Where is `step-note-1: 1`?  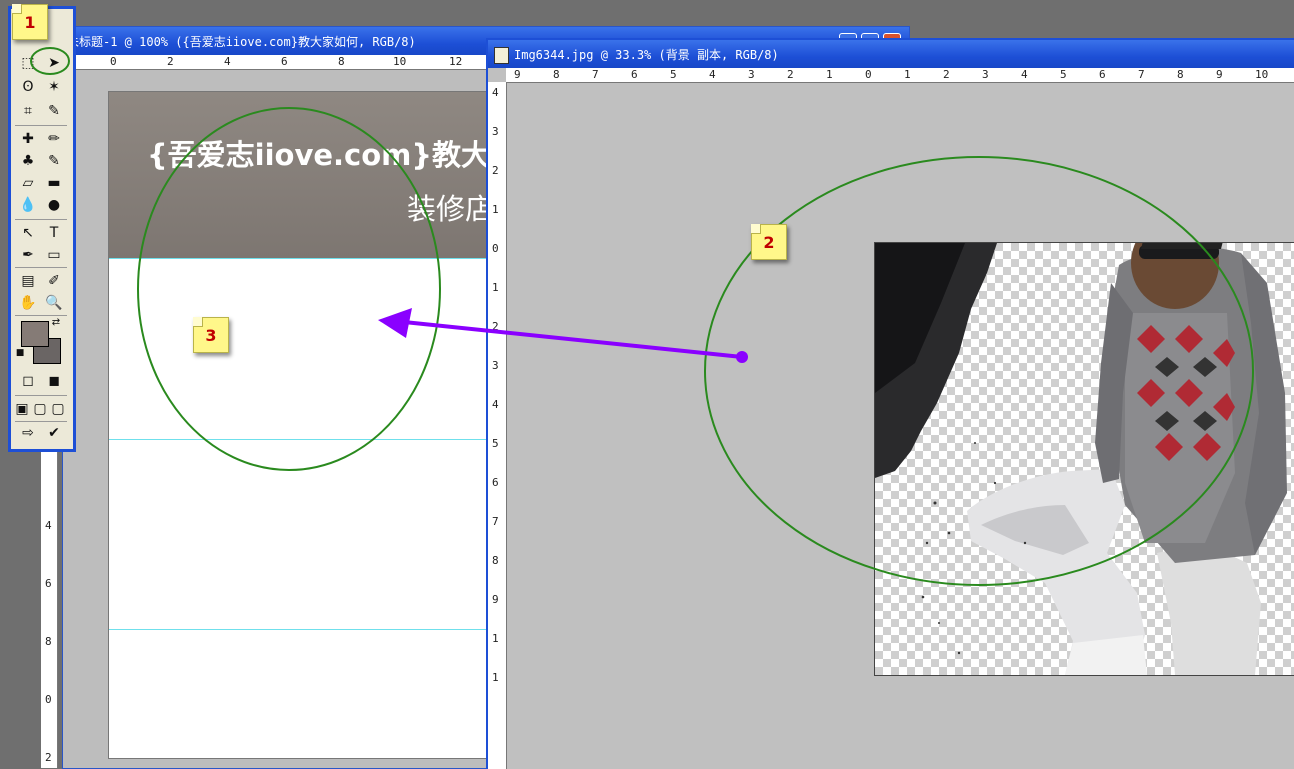
step-note-1: 1 is located at coordinates (30, 22).